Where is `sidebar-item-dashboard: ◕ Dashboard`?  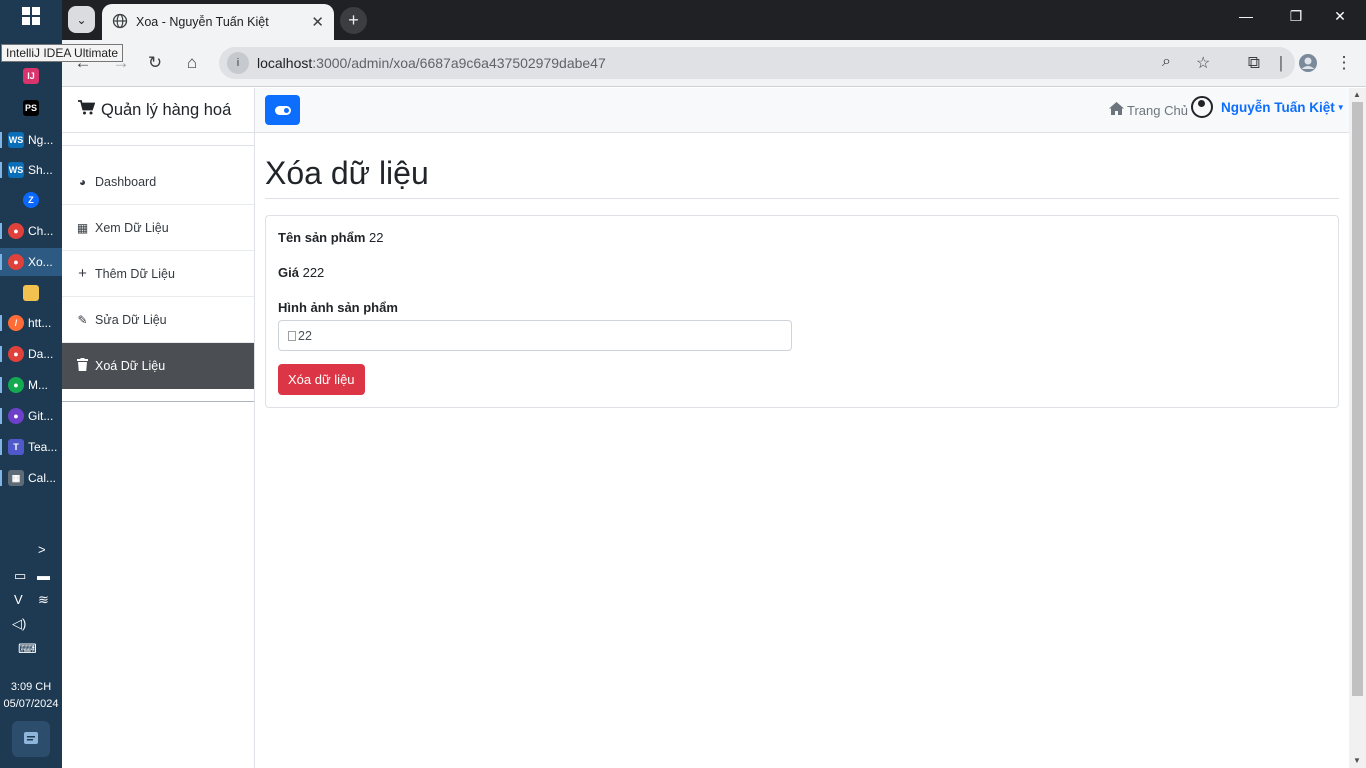 sidebar-item-dashboard: ◕ Dashboard is located at coordinates (158, 182).